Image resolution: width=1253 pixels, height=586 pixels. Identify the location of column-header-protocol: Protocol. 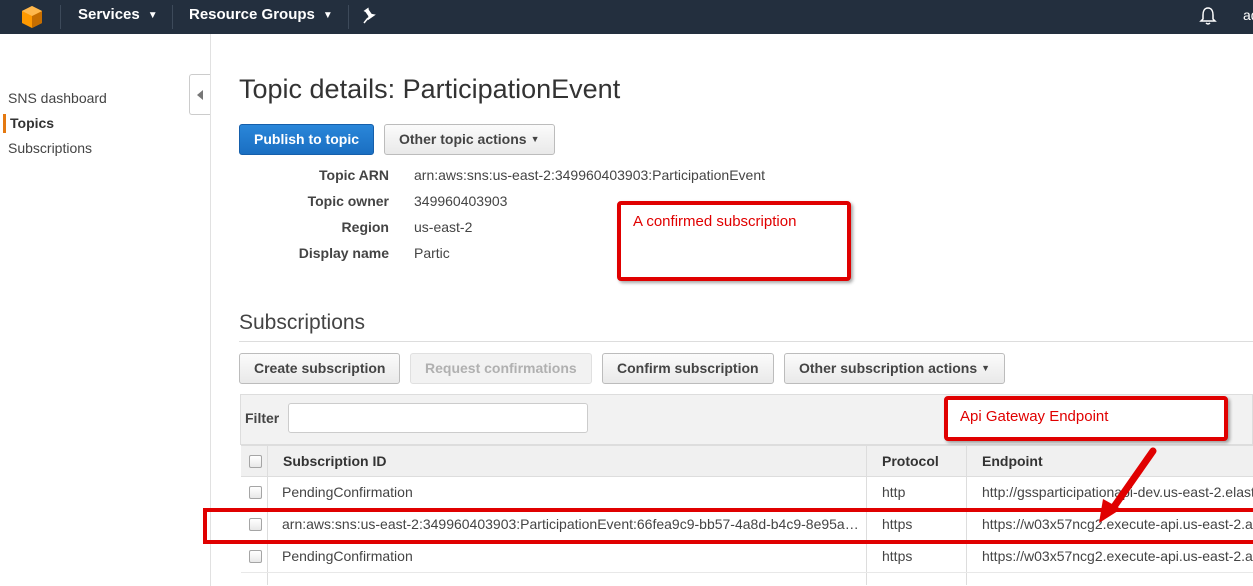
(910, 461).